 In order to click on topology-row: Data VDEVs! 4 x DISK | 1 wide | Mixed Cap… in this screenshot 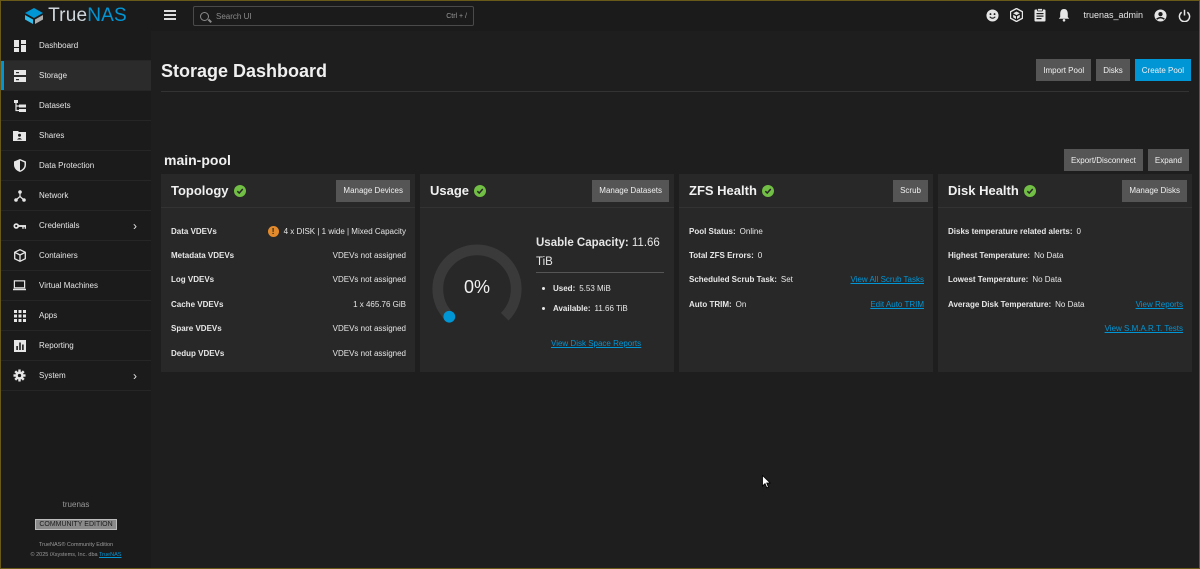, I will do `click(288, 231)`.